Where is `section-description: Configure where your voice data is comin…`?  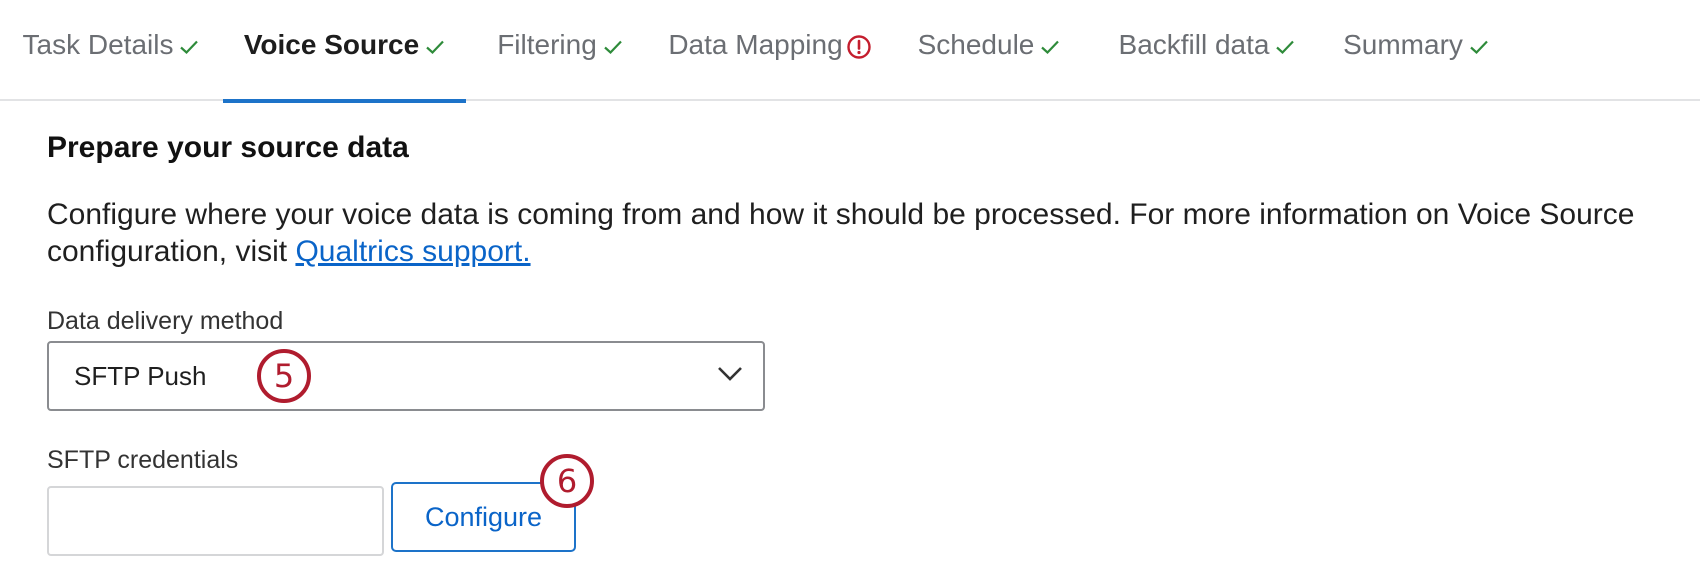
section-description: Configure where your voice data is comin… is located at coordinates (872, 233).